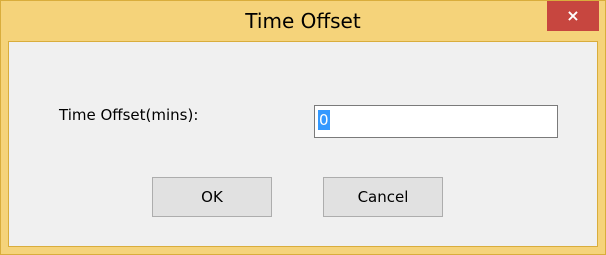 The image size is (606, 255). I want to click on ok-button: OK, so click(212, 197).